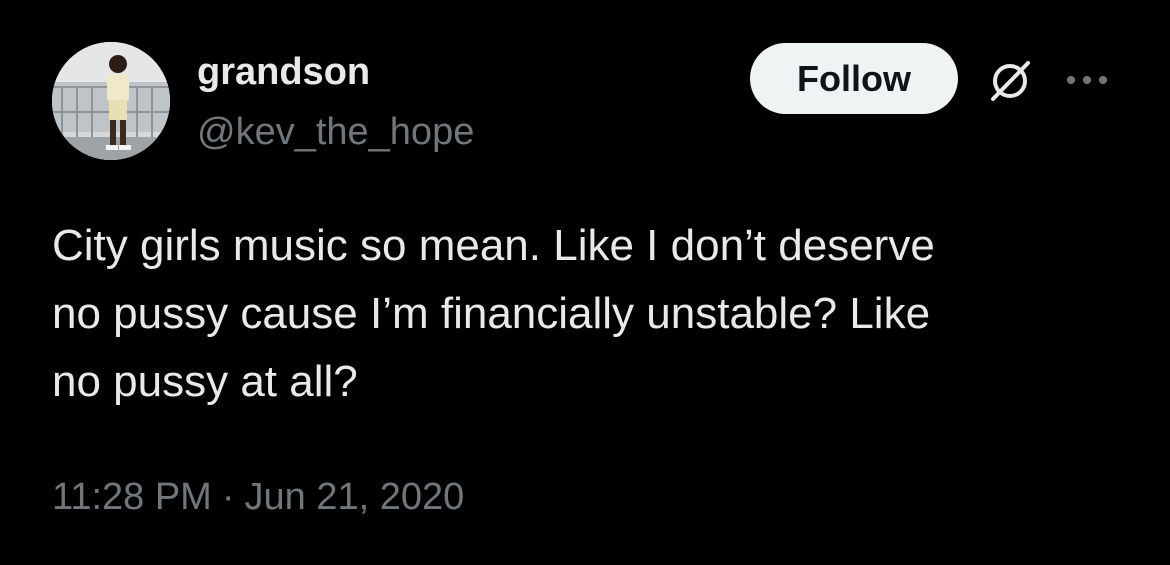 The image size is (1170, 565). Describe the element at coordinates (132, 497) in the screenshot. I see `tweet-time: 11:28 PM` at that location.